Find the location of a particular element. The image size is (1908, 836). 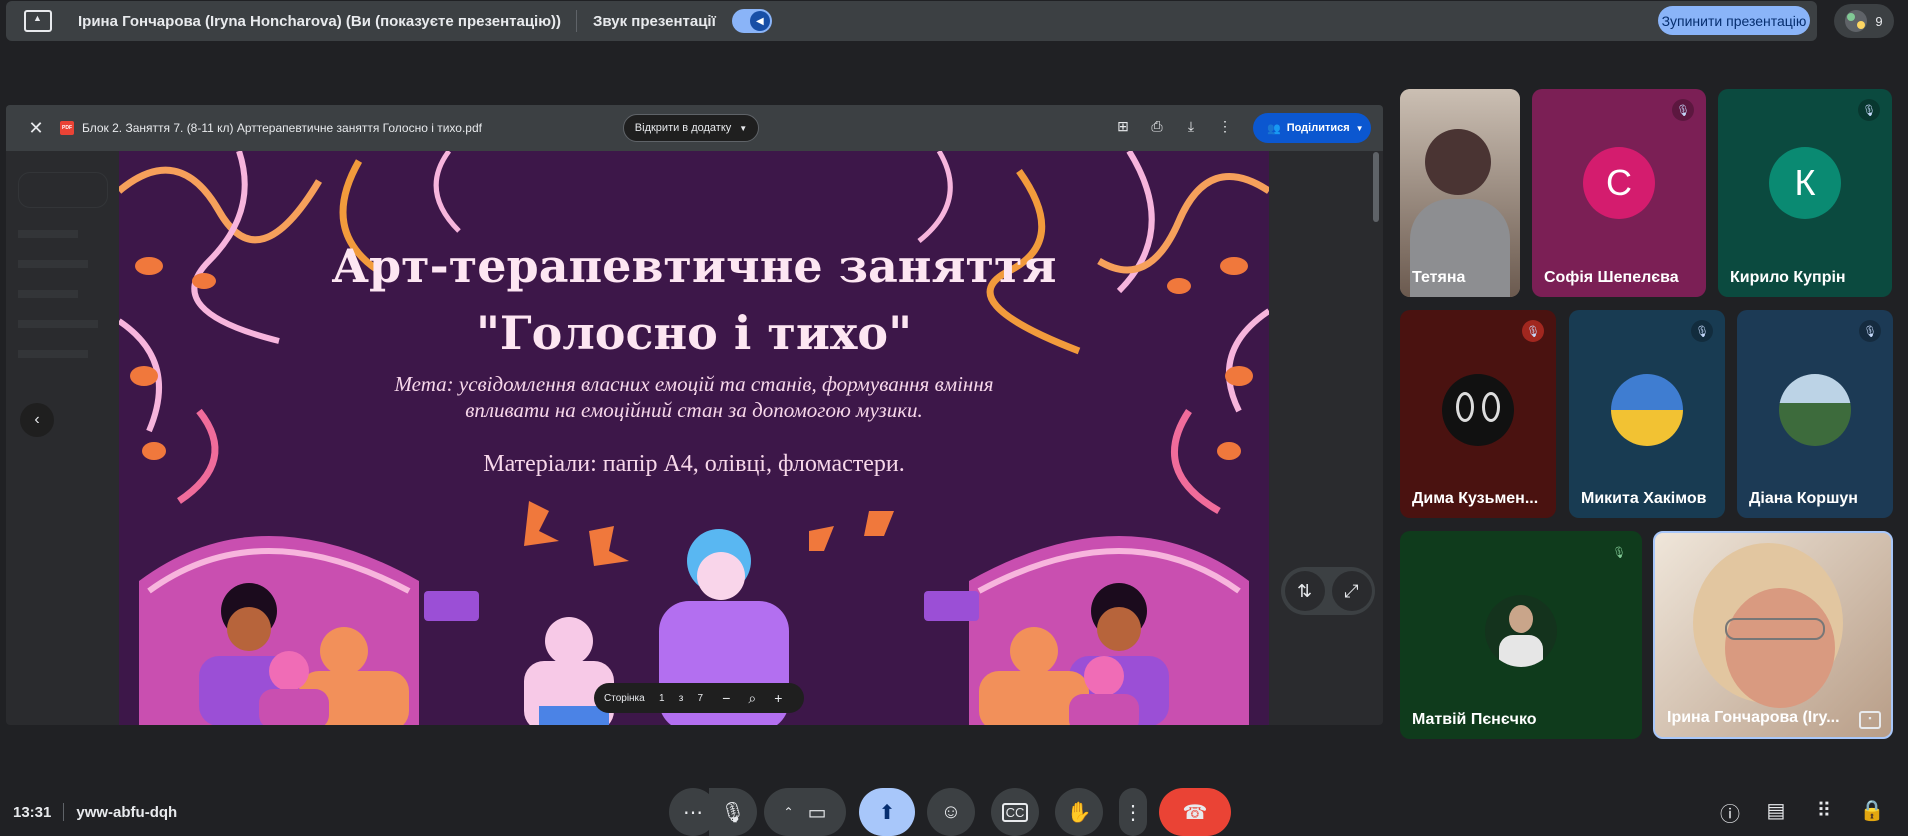

captions-button: CC is located at coordinates (1015, 812).